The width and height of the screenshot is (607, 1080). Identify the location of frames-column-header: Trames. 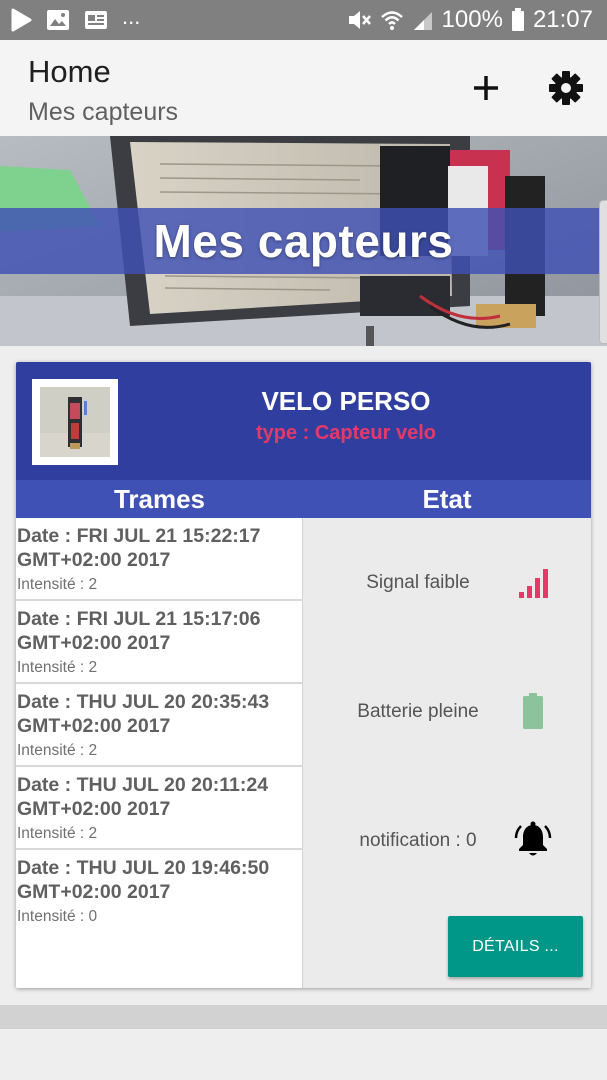
(159, 499).